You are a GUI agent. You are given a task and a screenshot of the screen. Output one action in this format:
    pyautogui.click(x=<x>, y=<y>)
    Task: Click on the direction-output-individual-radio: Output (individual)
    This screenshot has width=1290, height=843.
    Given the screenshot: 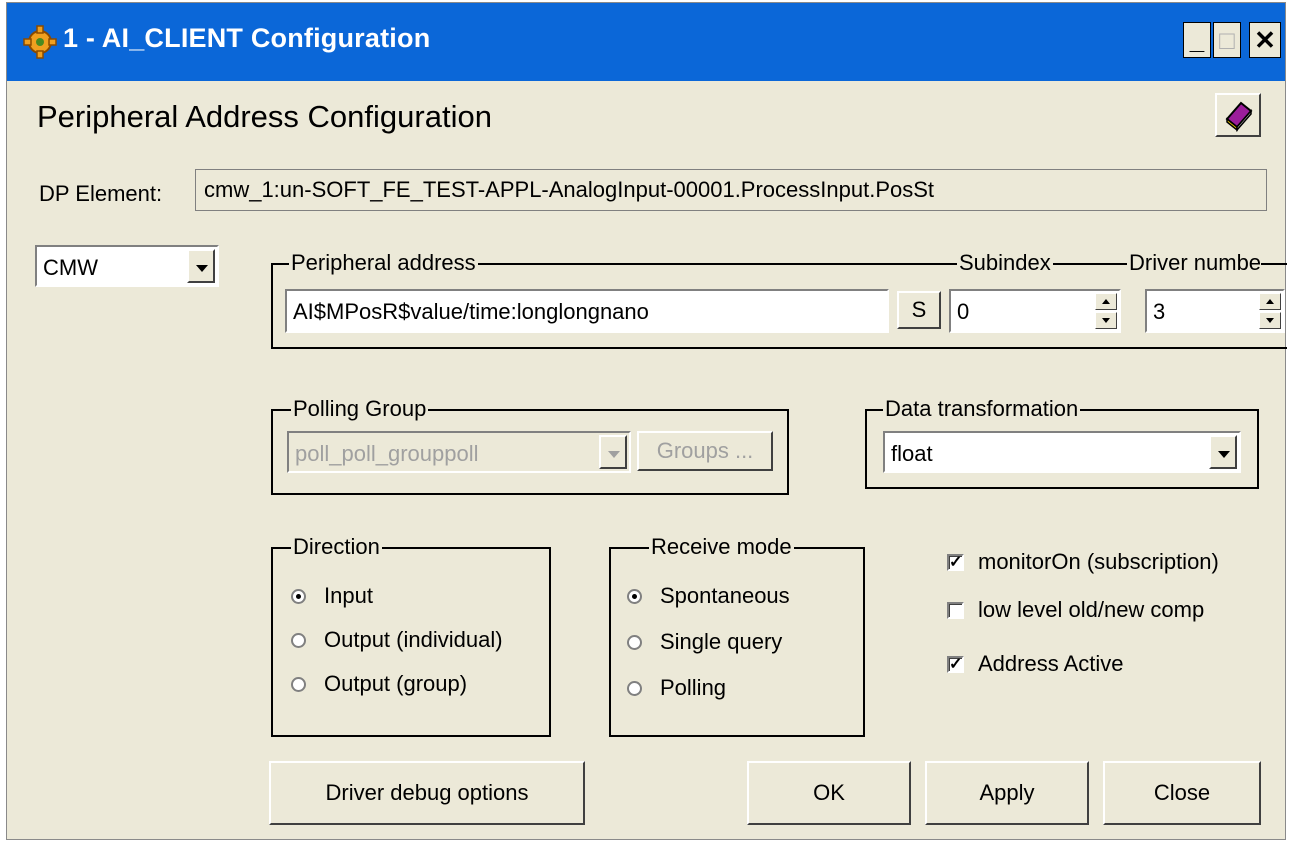 What is the action you would take?
    pyautogui.click(x=397, y=640)
    